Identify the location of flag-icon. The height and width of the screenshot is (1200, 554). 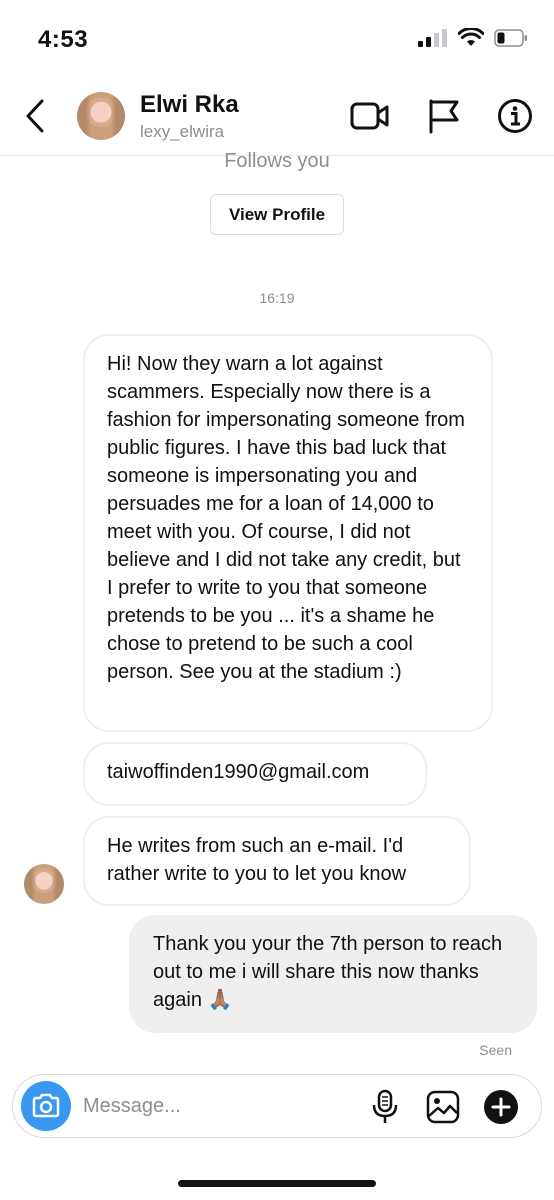
(444, 116).